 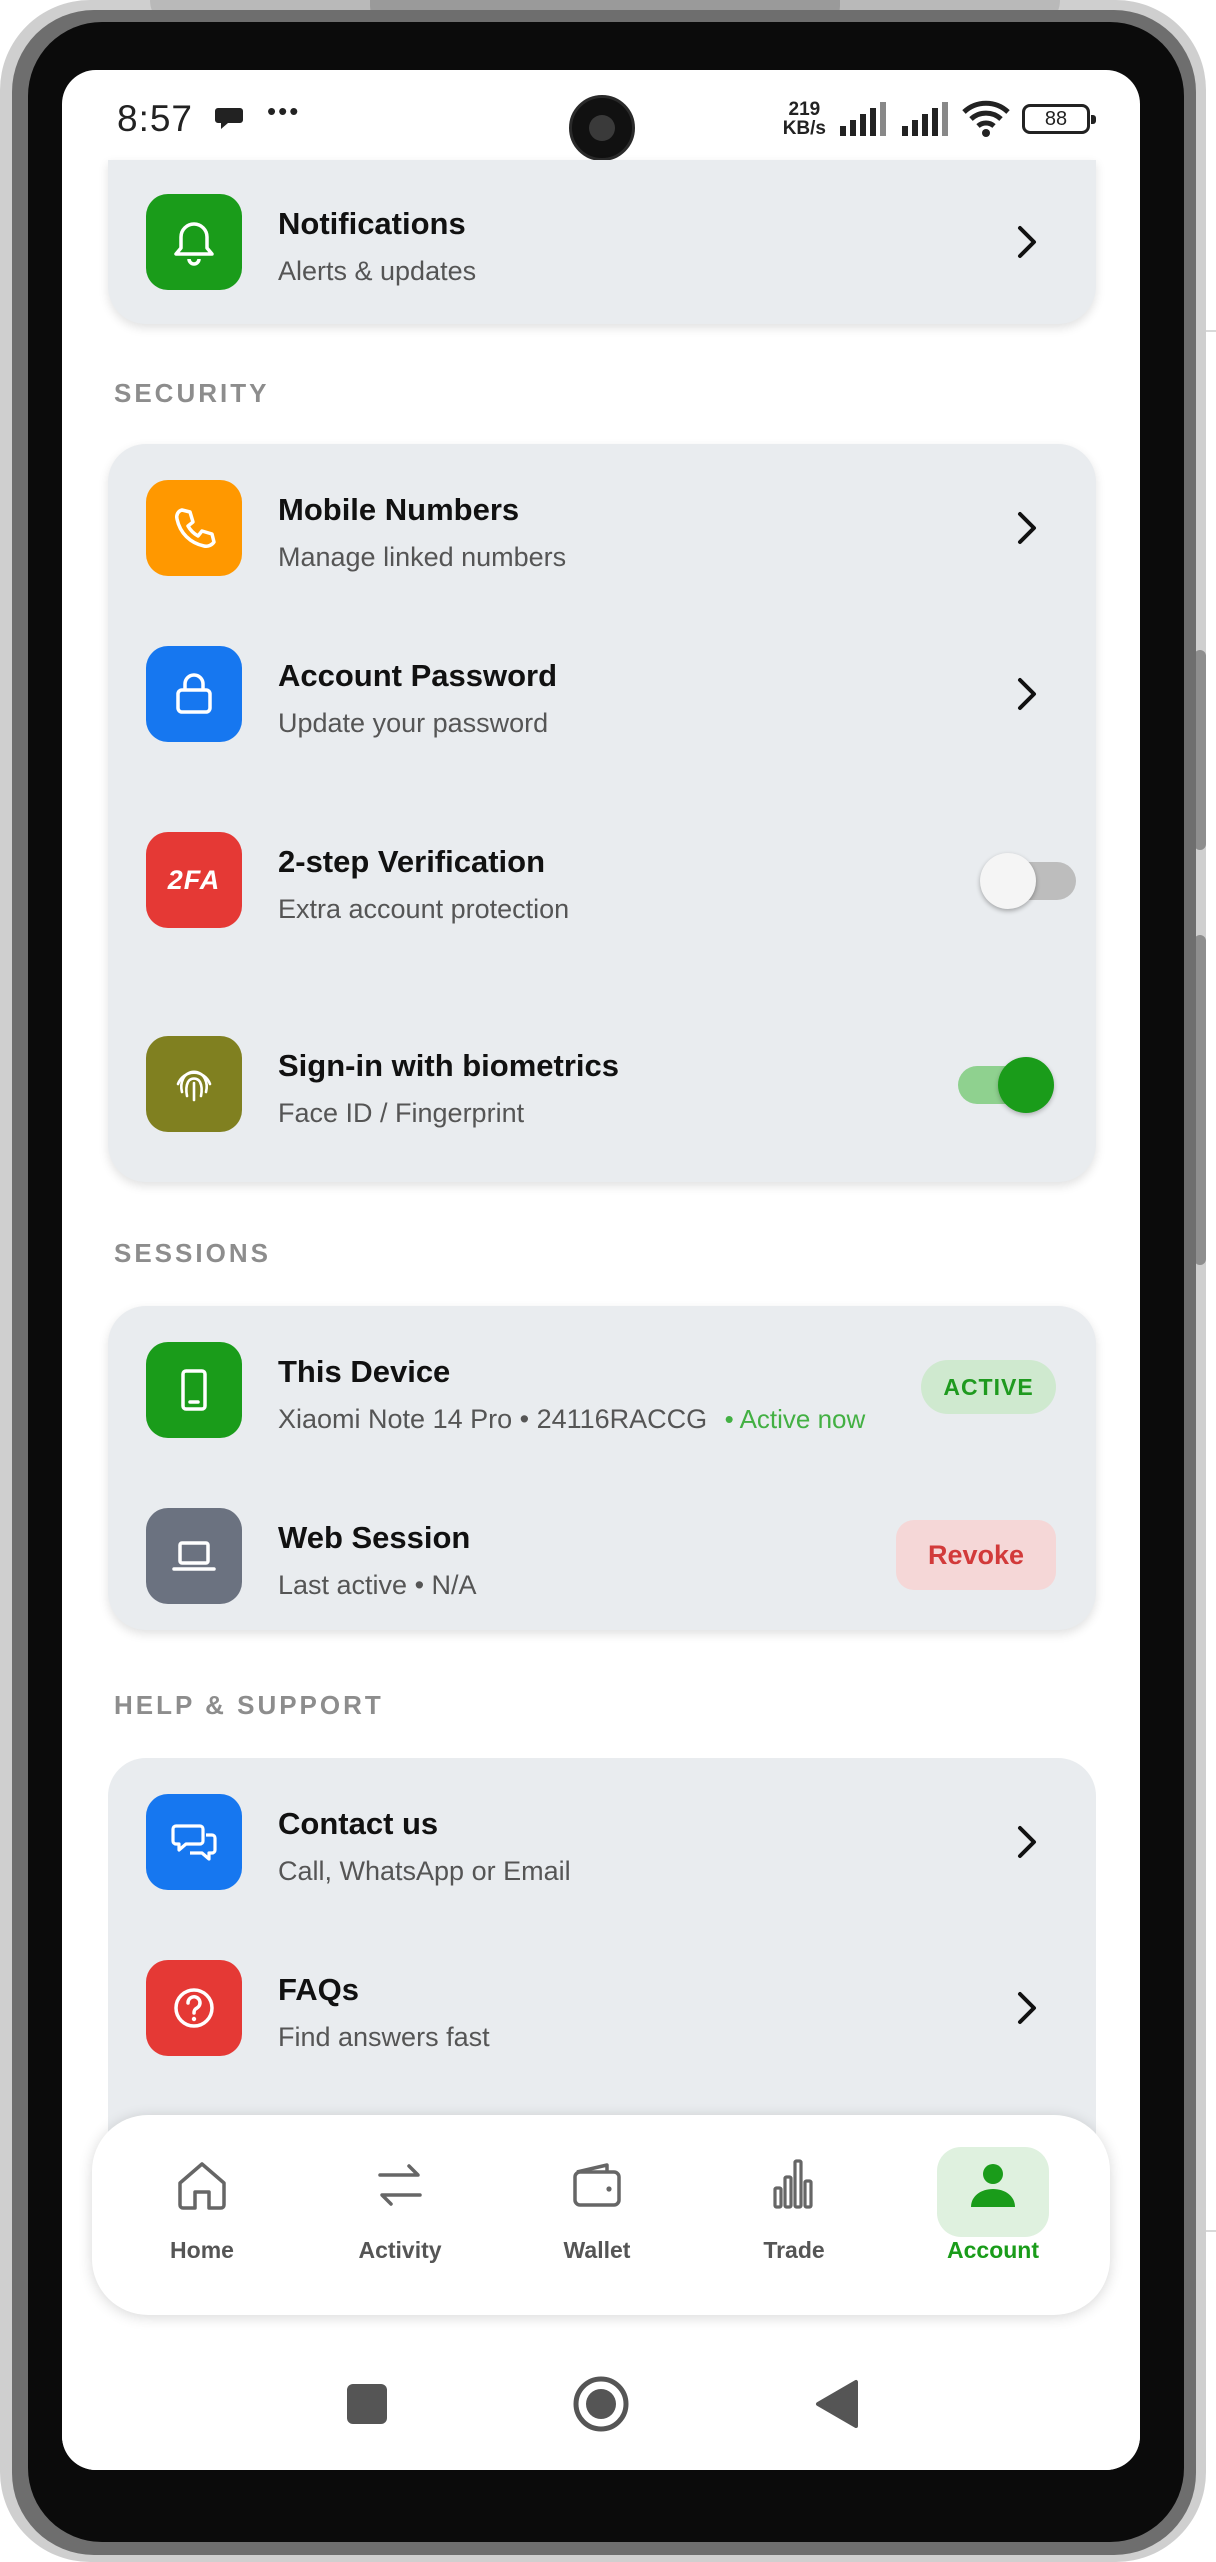 What do you see at coordinates (194, 1390) in the screenshot?
I see `smartphone-icon` at bounding box center [194, 1390].